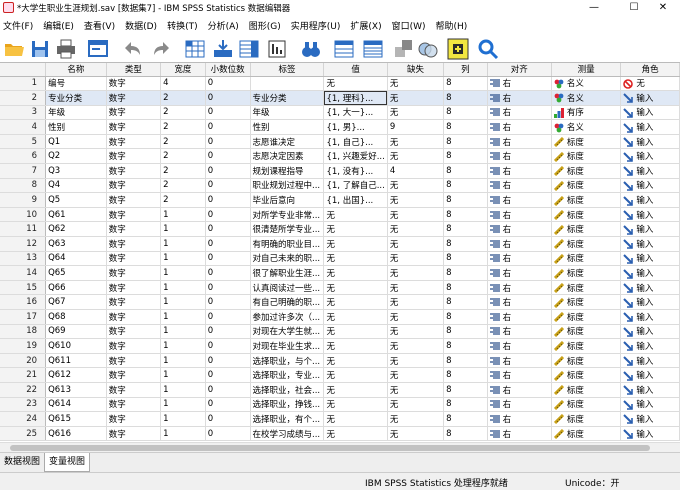 Image resolution: width=680 pixels, height=490 pixels. I want to click on variable-row: 21 Q612 数字 1 0 选择职业，专业... 无无 8 右标度 输入, so click(340, 375).